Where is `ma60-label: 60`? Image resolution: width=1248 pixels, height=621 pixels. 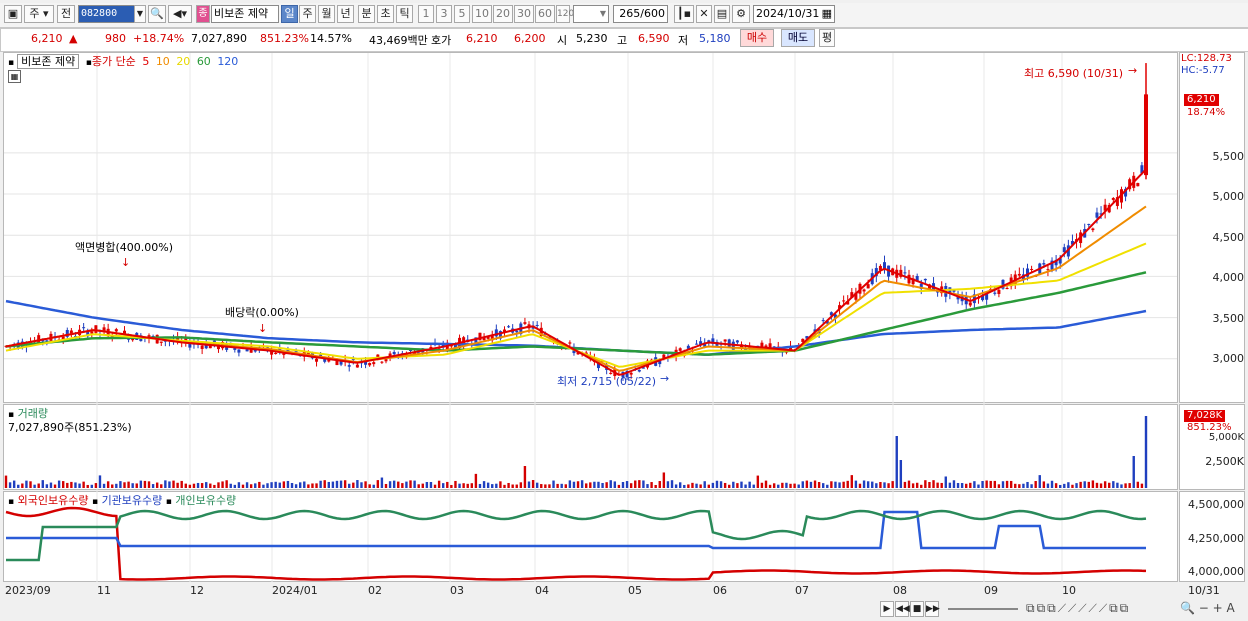 ma60-label: 60 is located at coordinates (203, 61).